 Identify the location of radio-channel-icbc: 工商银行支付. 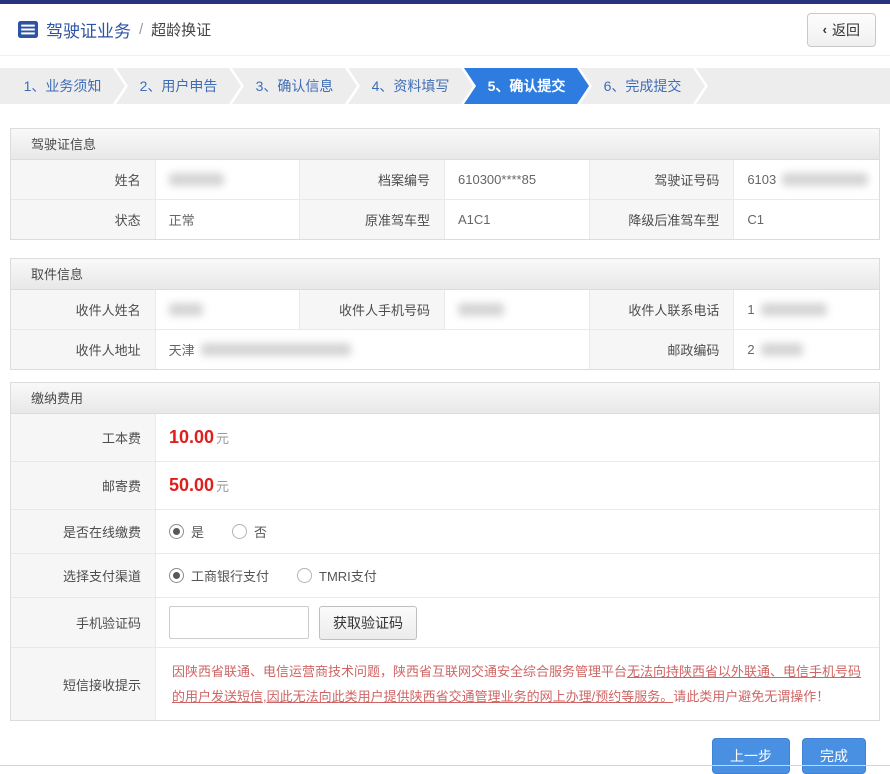
(219, 575).